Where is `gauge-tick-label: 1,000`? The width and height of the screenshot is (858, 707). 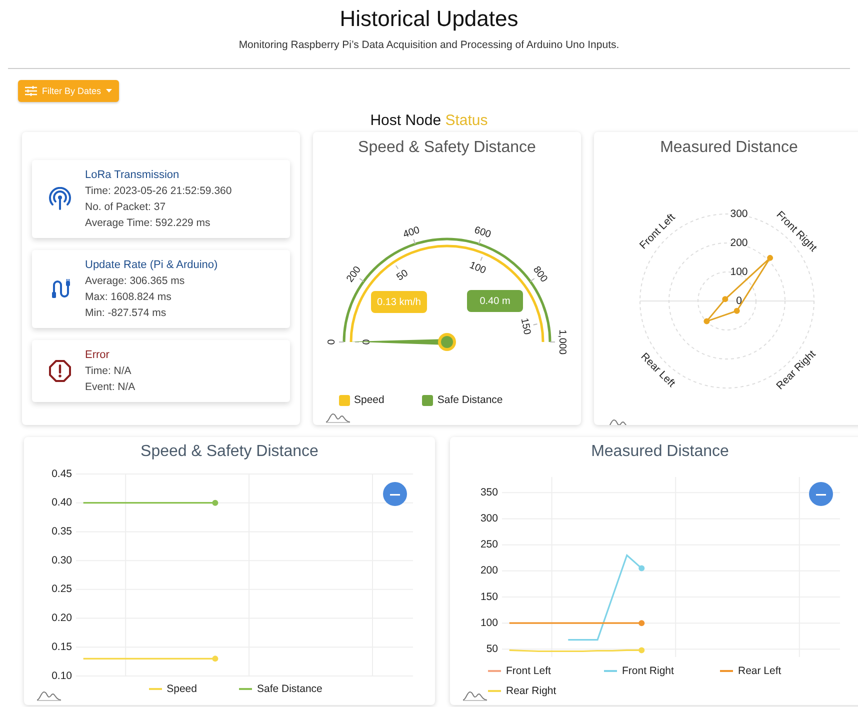
gauge-tick-label: 1,000 is located at coordinates (562, 342).